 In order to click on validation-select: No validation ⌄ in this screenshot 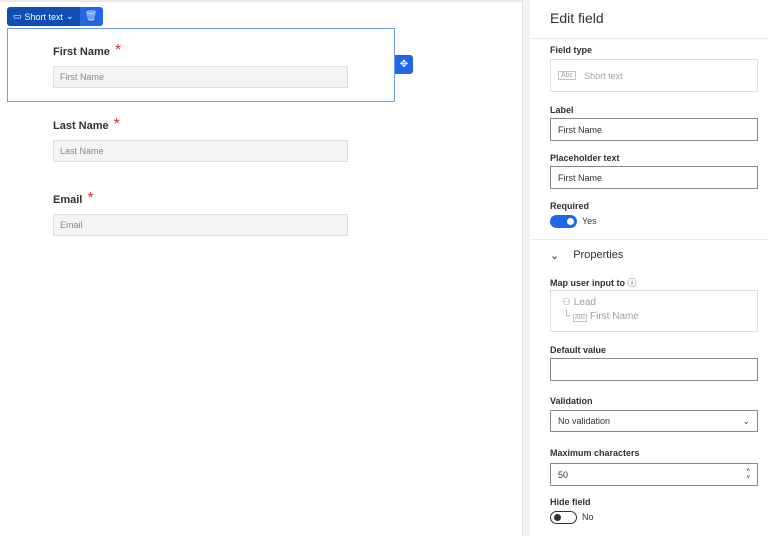, I will do `click(654, 421)`.